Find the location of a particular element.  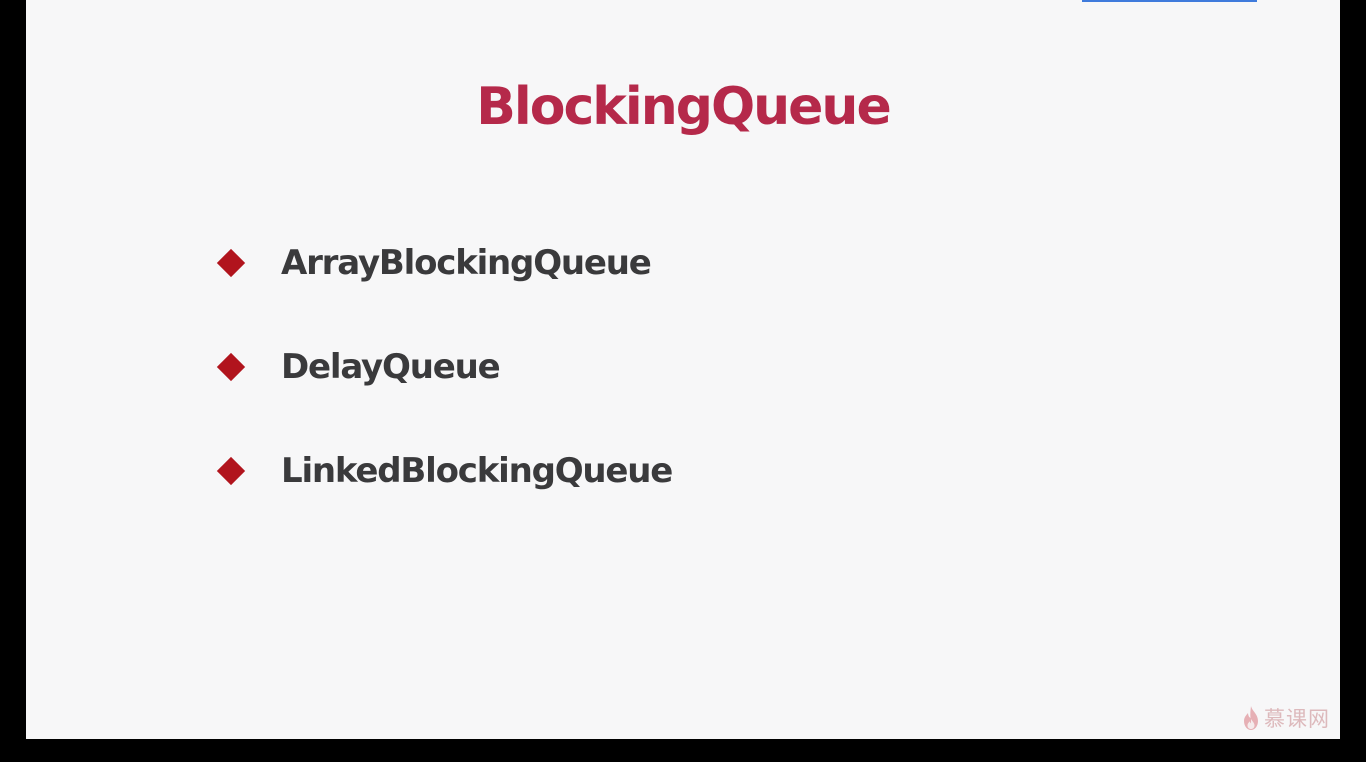

top-accent-bar is located at coordinates (1169, 1).